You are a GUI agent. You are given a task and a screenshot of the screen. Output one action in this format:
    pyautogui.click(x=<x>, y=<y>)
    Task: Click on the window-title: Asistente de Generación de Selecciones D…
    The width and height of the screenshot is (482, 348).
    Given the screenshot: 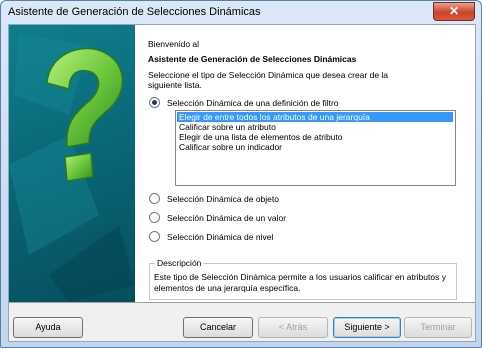 What is the action you would take?
    pyautogui.click(x=134, y=12)
    